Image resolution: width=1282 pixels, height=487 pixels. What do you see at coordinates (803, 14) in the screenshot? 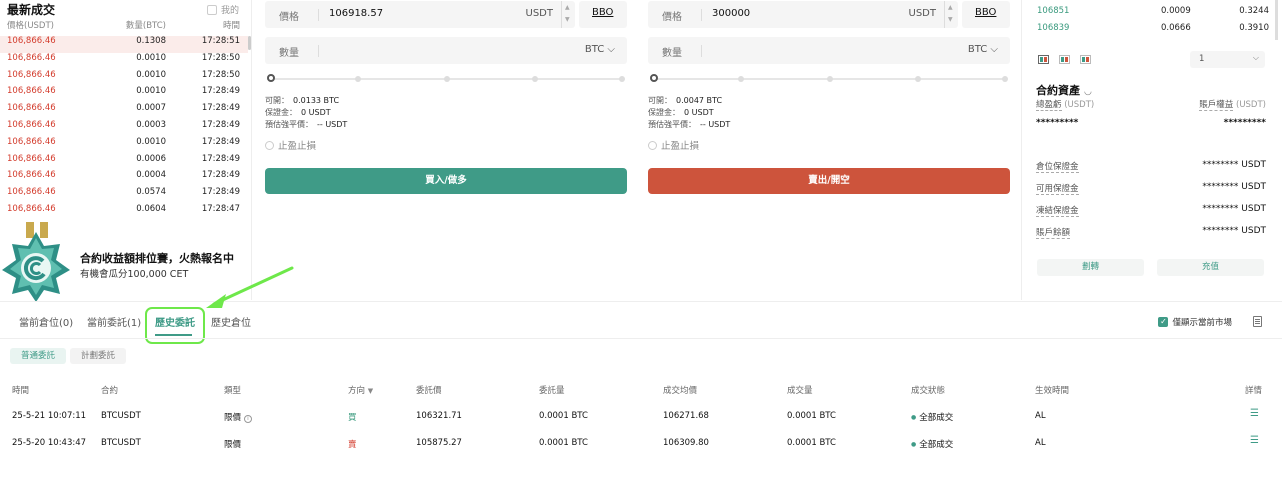
I see `sell-price-field: 價格 300000 USDT ▲ ▼` at bounding box center [803, 14].